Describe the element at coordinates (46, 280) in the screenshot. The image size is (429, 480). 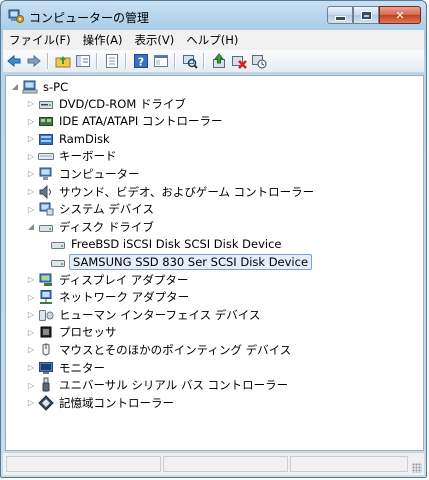
I see `display-adapter-icon` at that location.